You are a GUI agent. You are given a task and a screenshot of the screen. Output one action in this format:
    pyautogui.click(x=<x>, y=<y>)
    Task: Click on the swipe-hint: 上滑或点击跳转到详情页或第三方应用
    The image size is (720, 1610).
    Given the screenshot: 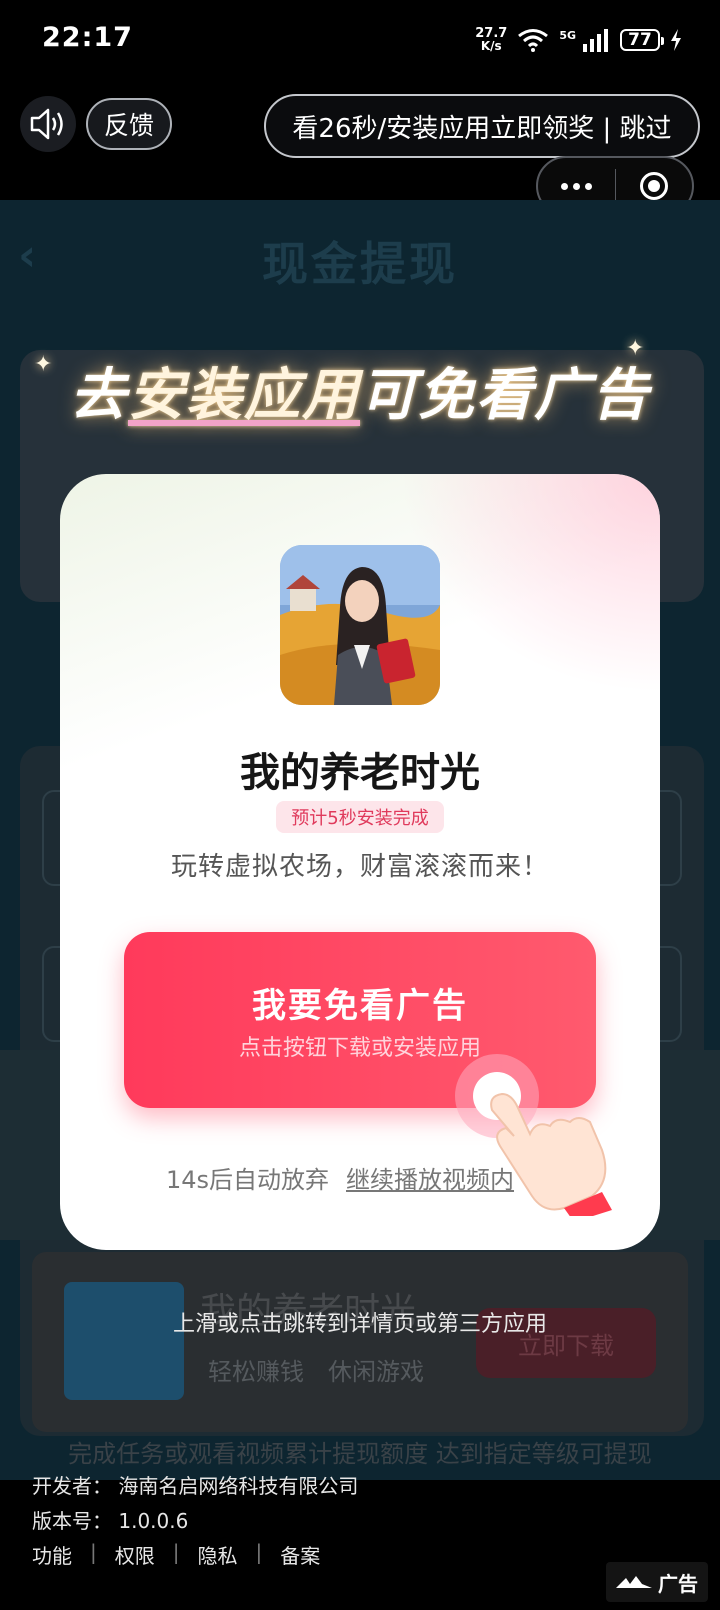 What is the action you would take?
    pyautogui.click(x=359, y=1324)
    